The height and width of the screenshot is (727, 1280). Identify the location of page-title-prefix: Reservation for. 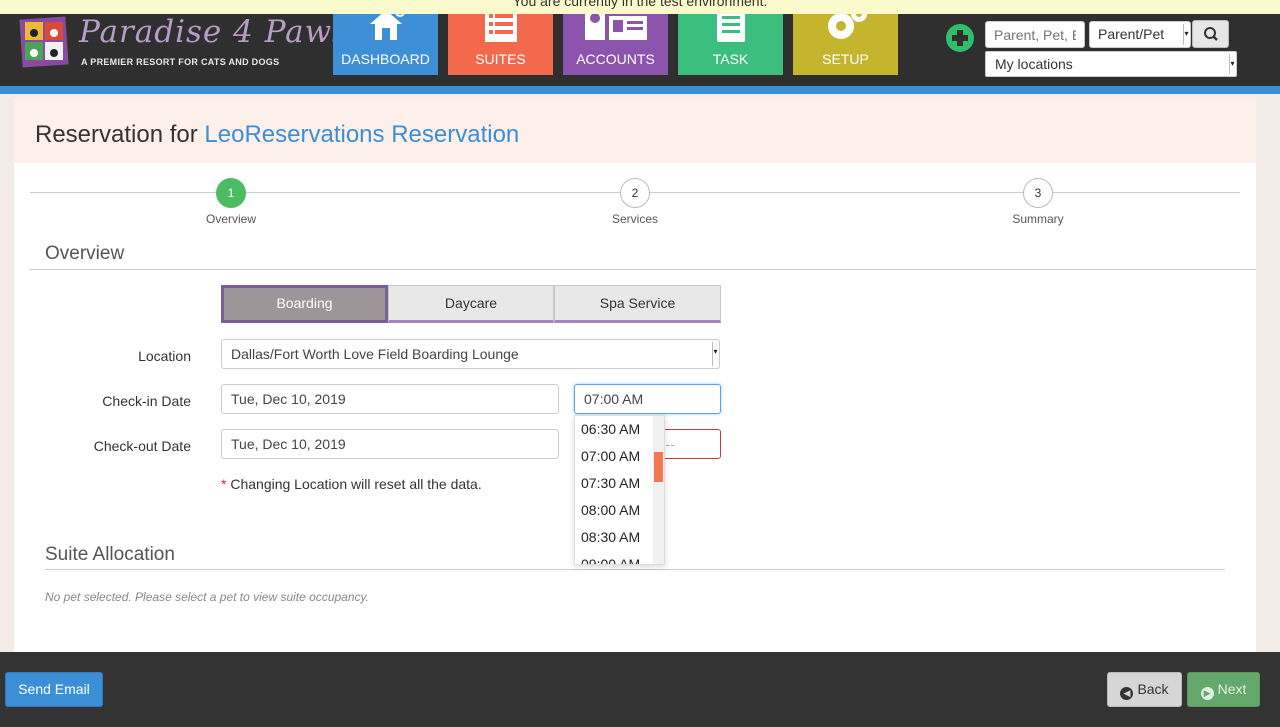
(116, 134).